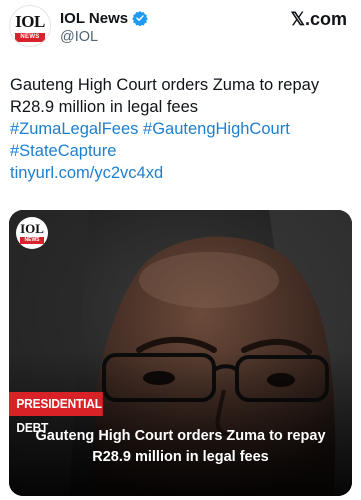 The width and height of the screenshot is (361, 500). What do you see at coordinates (180, 26) in the screenshot?
I see `post-header: IOL NEWS IOL News @IOL 𝕏.com` at bounding box center [180, 26].